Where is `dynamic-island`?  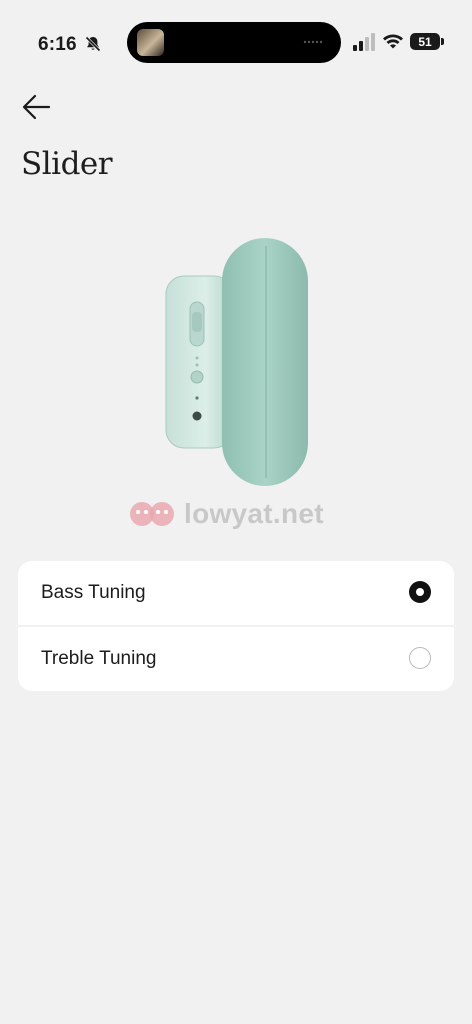
dynamic-island is located at coordinates (234, 42).